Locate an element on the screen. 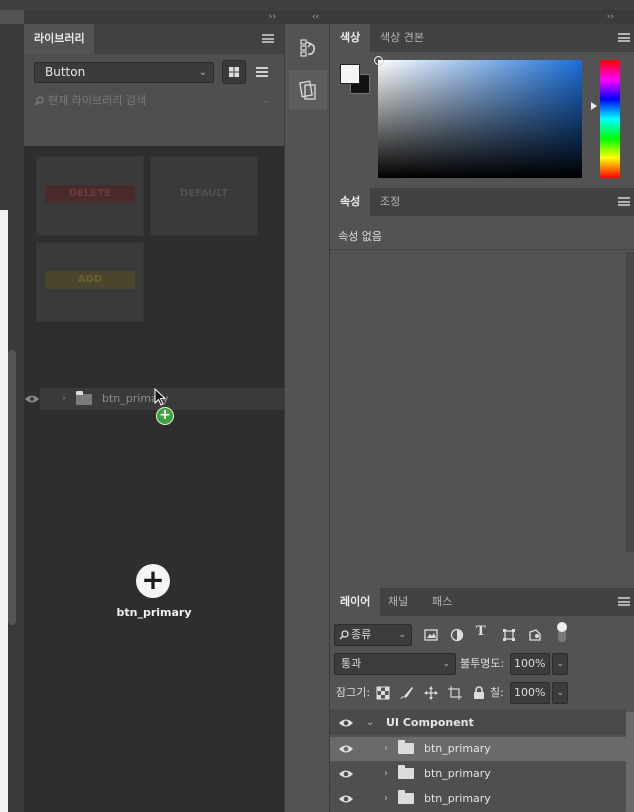  collapse-arrows-right: ›› is located at coordinates (610, 17).